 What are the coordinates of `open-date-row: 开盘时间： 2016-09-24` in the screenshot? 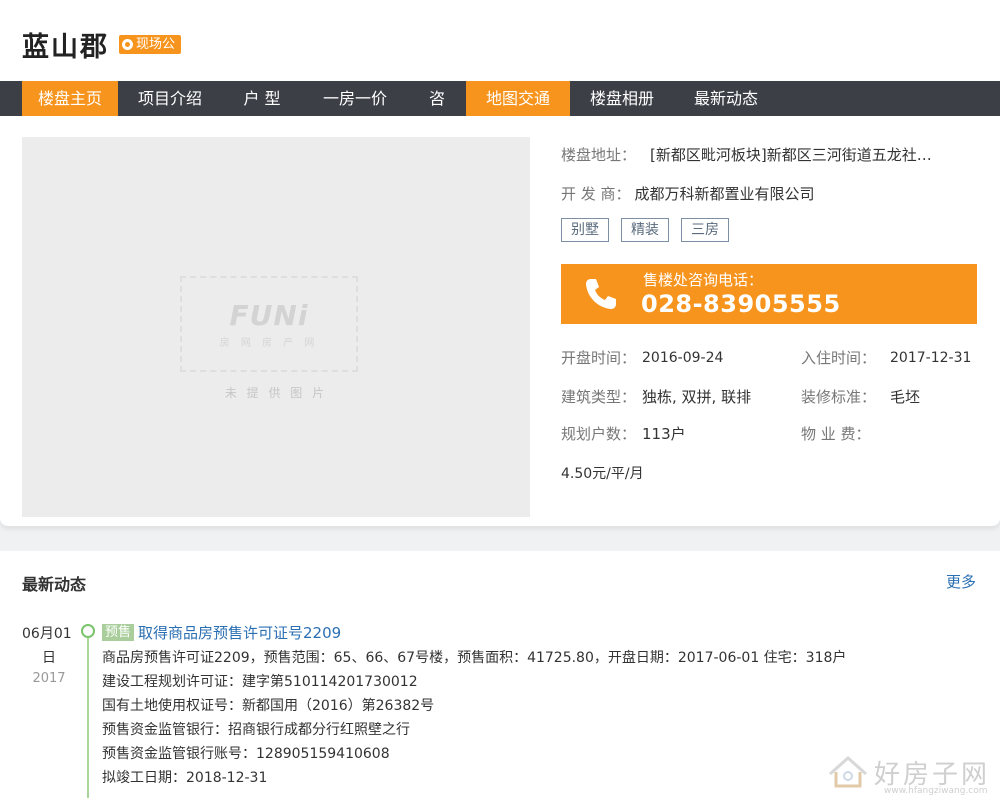 It's located at (642, 358).